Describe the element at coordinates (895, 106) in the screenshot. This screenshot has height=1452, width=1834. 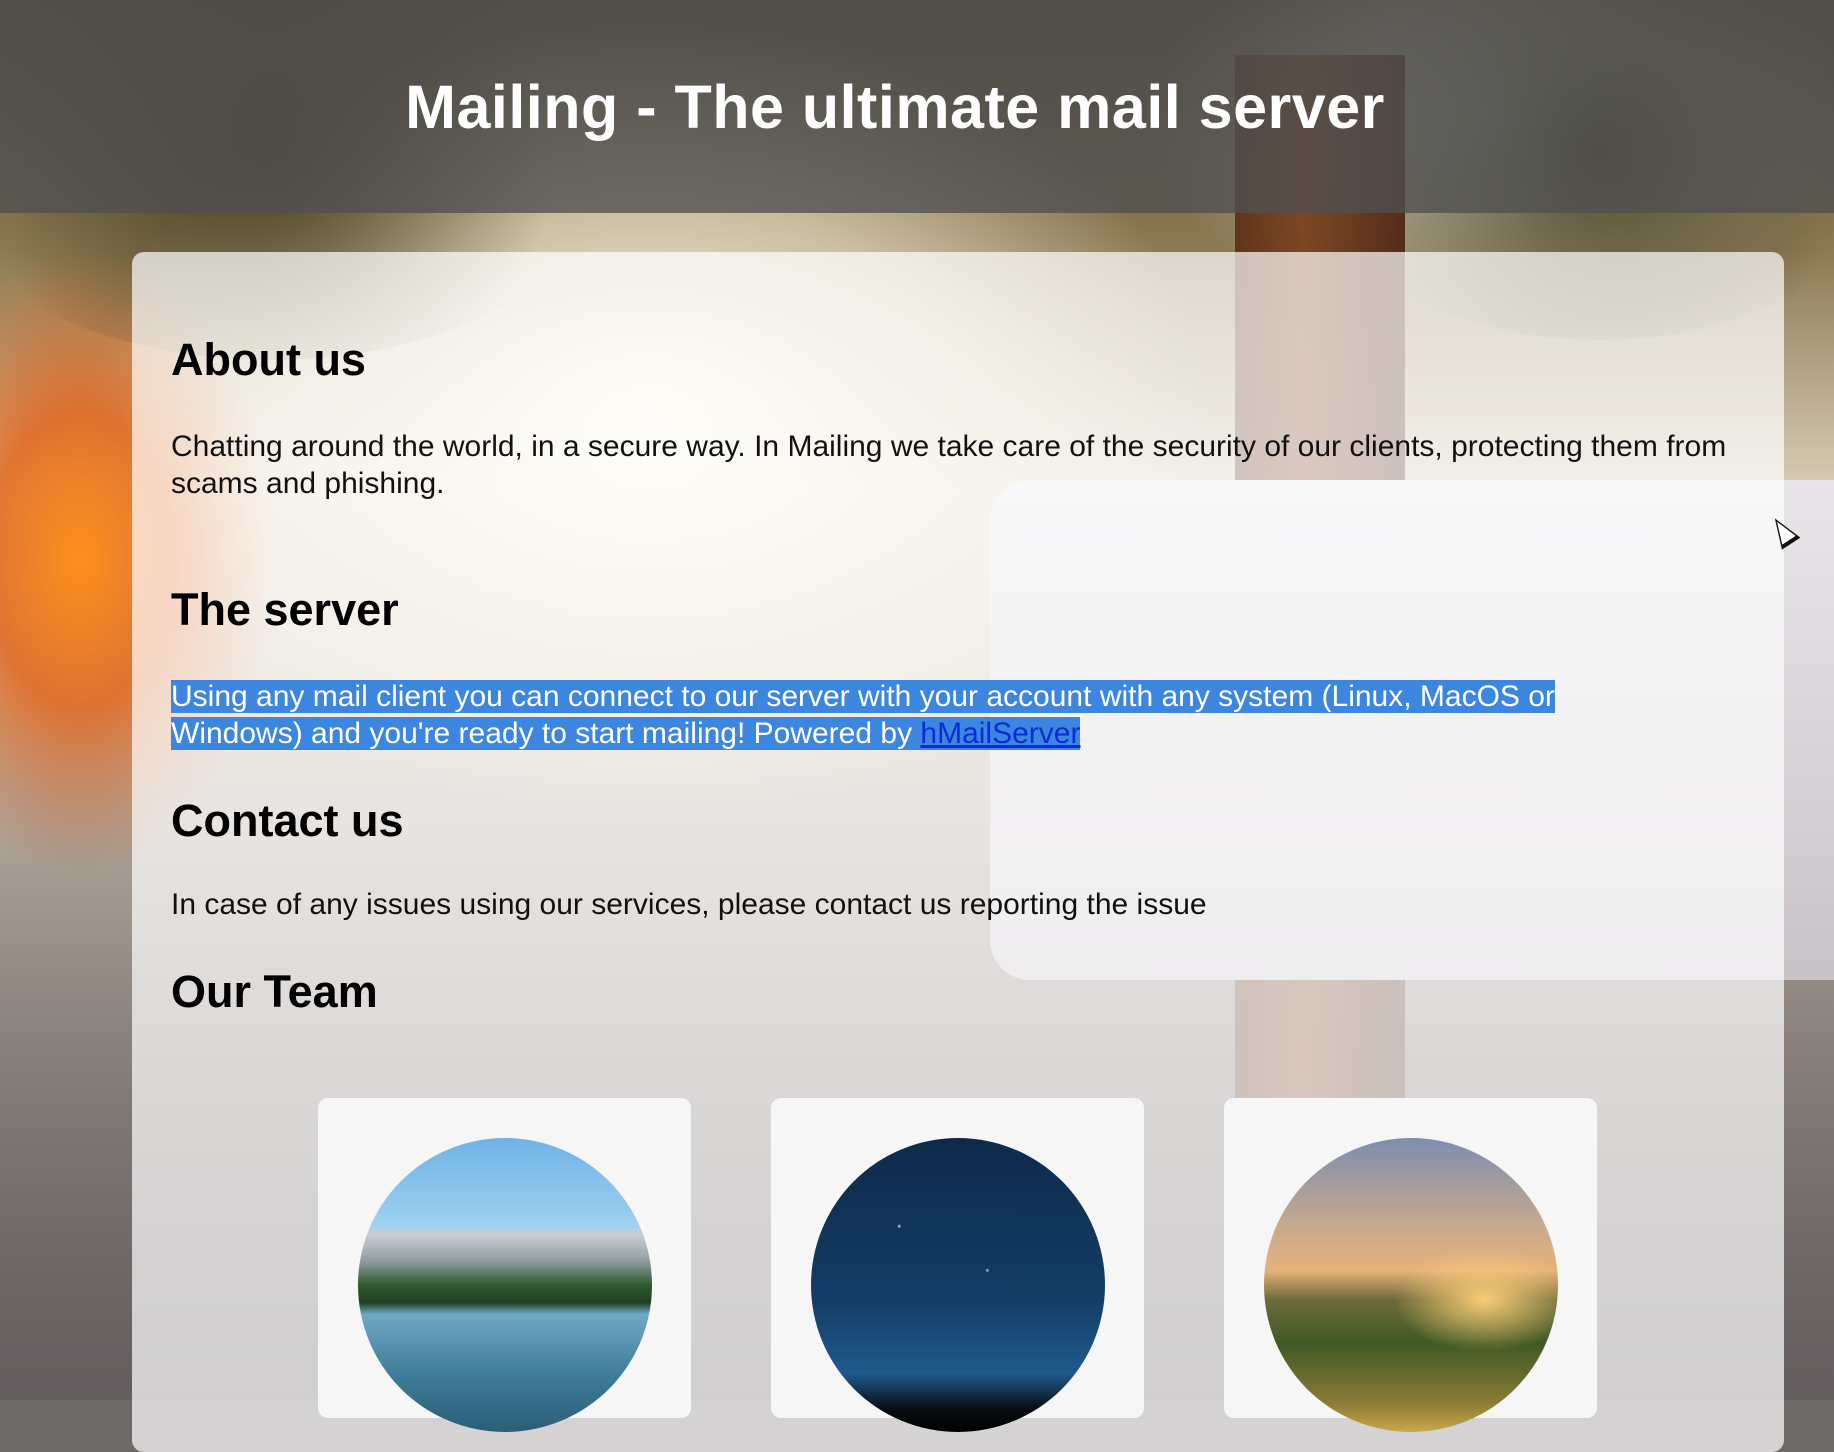
I see `page-title: Mailing - The ultimate mail server` at that location.